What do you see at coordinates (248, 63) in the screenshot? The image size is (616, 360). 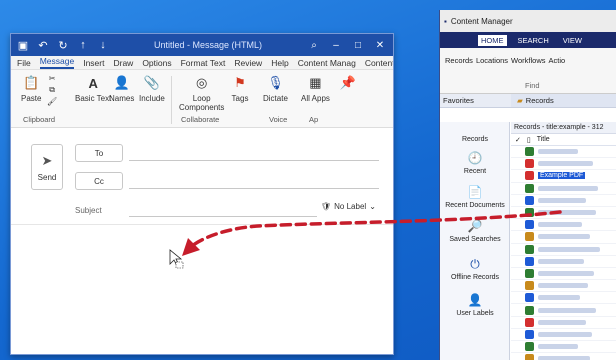 I see `tab-review: Review` at bounding box center [248, 63].